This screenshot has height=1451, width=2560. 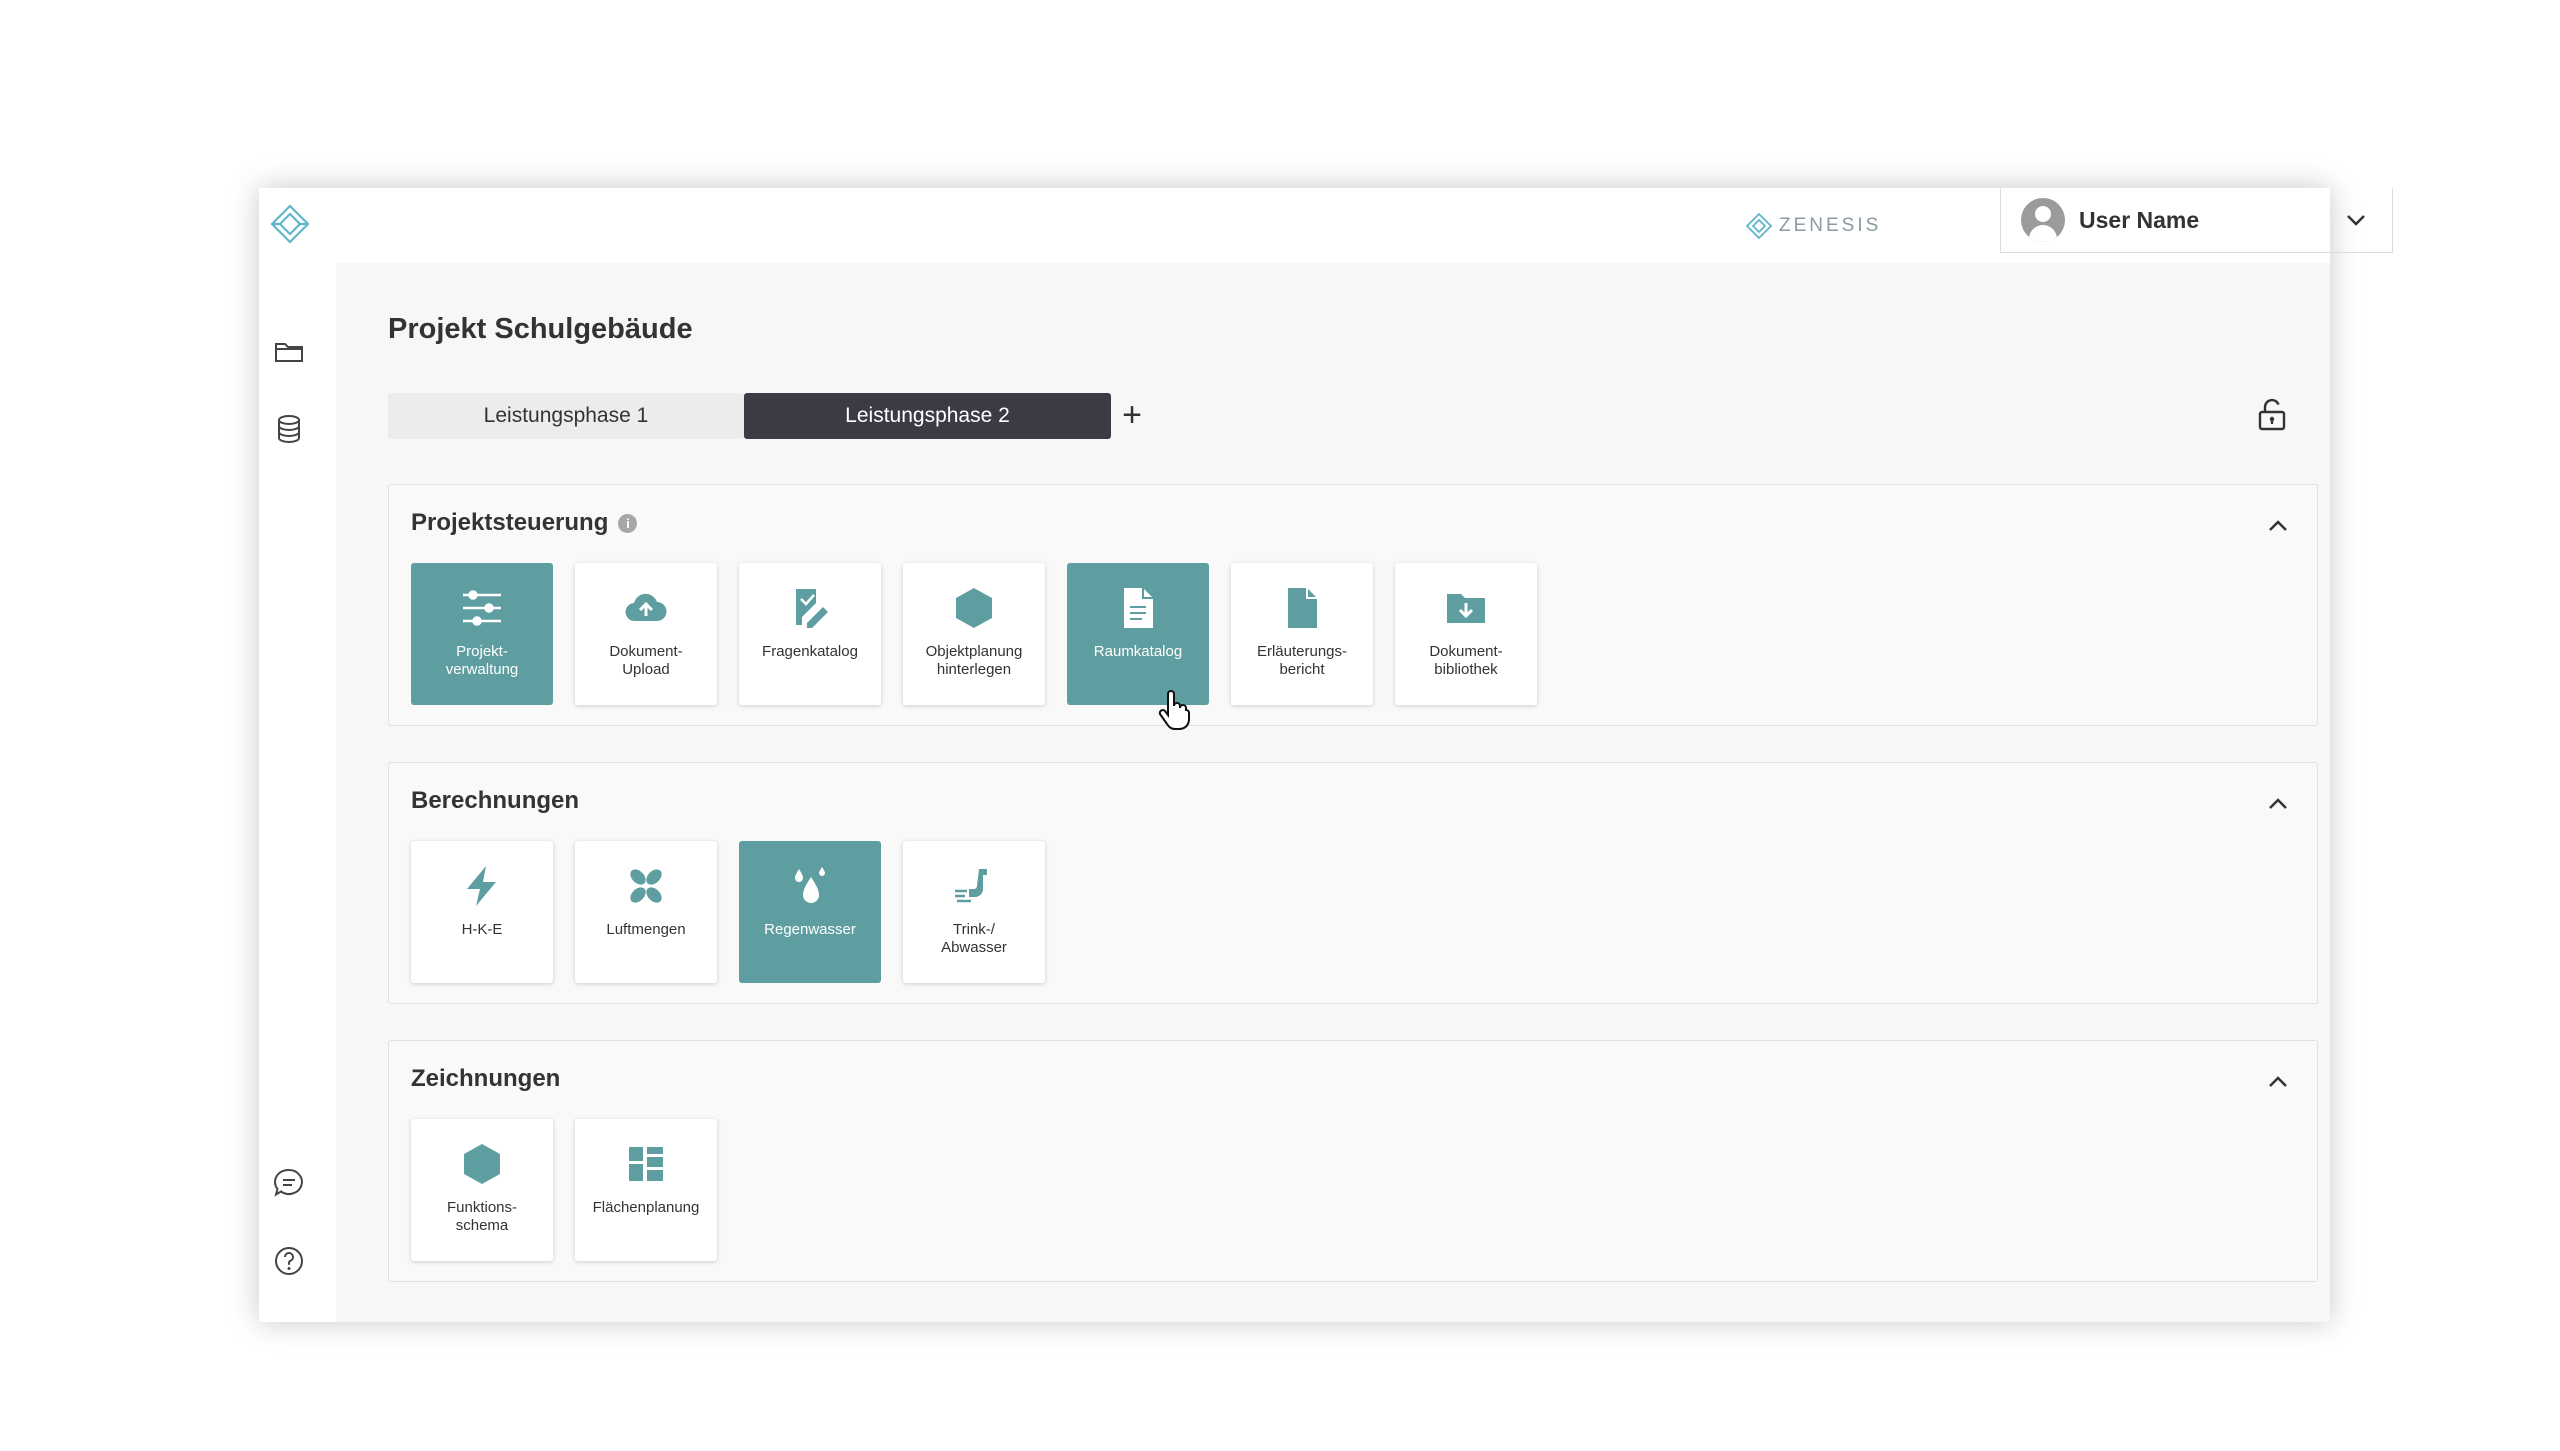 I want to click on card-objektplanung: Objektplanung hinterlegen, so click(x=974, y=634).